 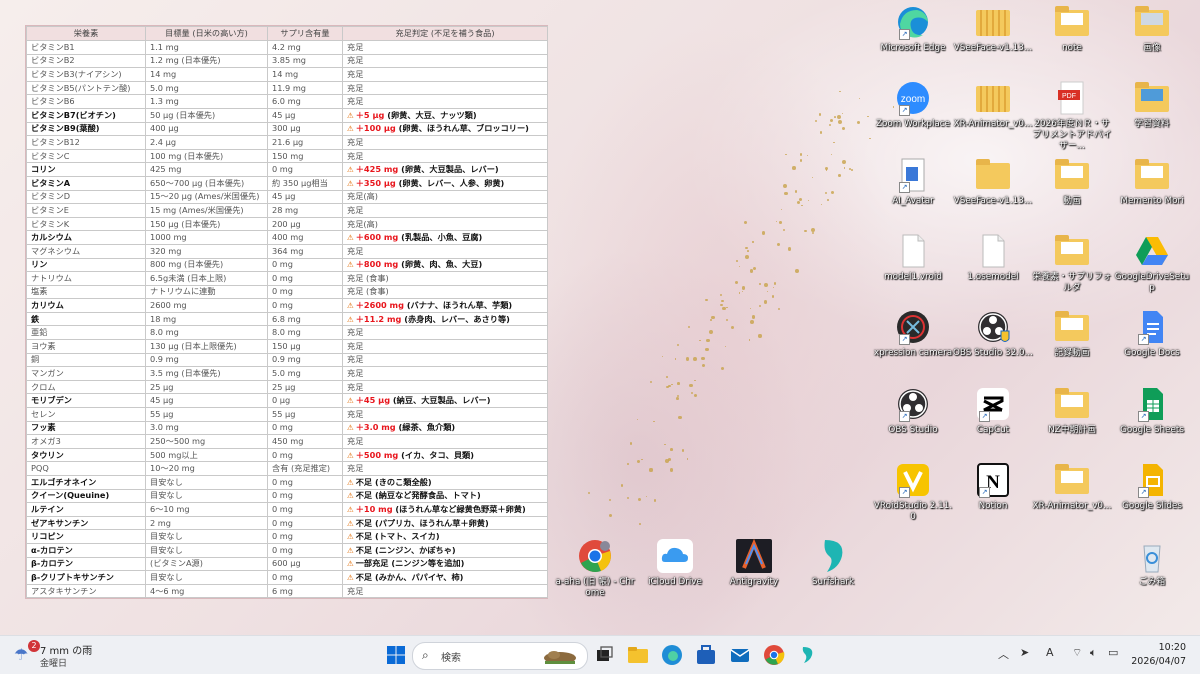 I want to click on desktop-icon-doc: model1.vroid, so click(x=913, y=258).